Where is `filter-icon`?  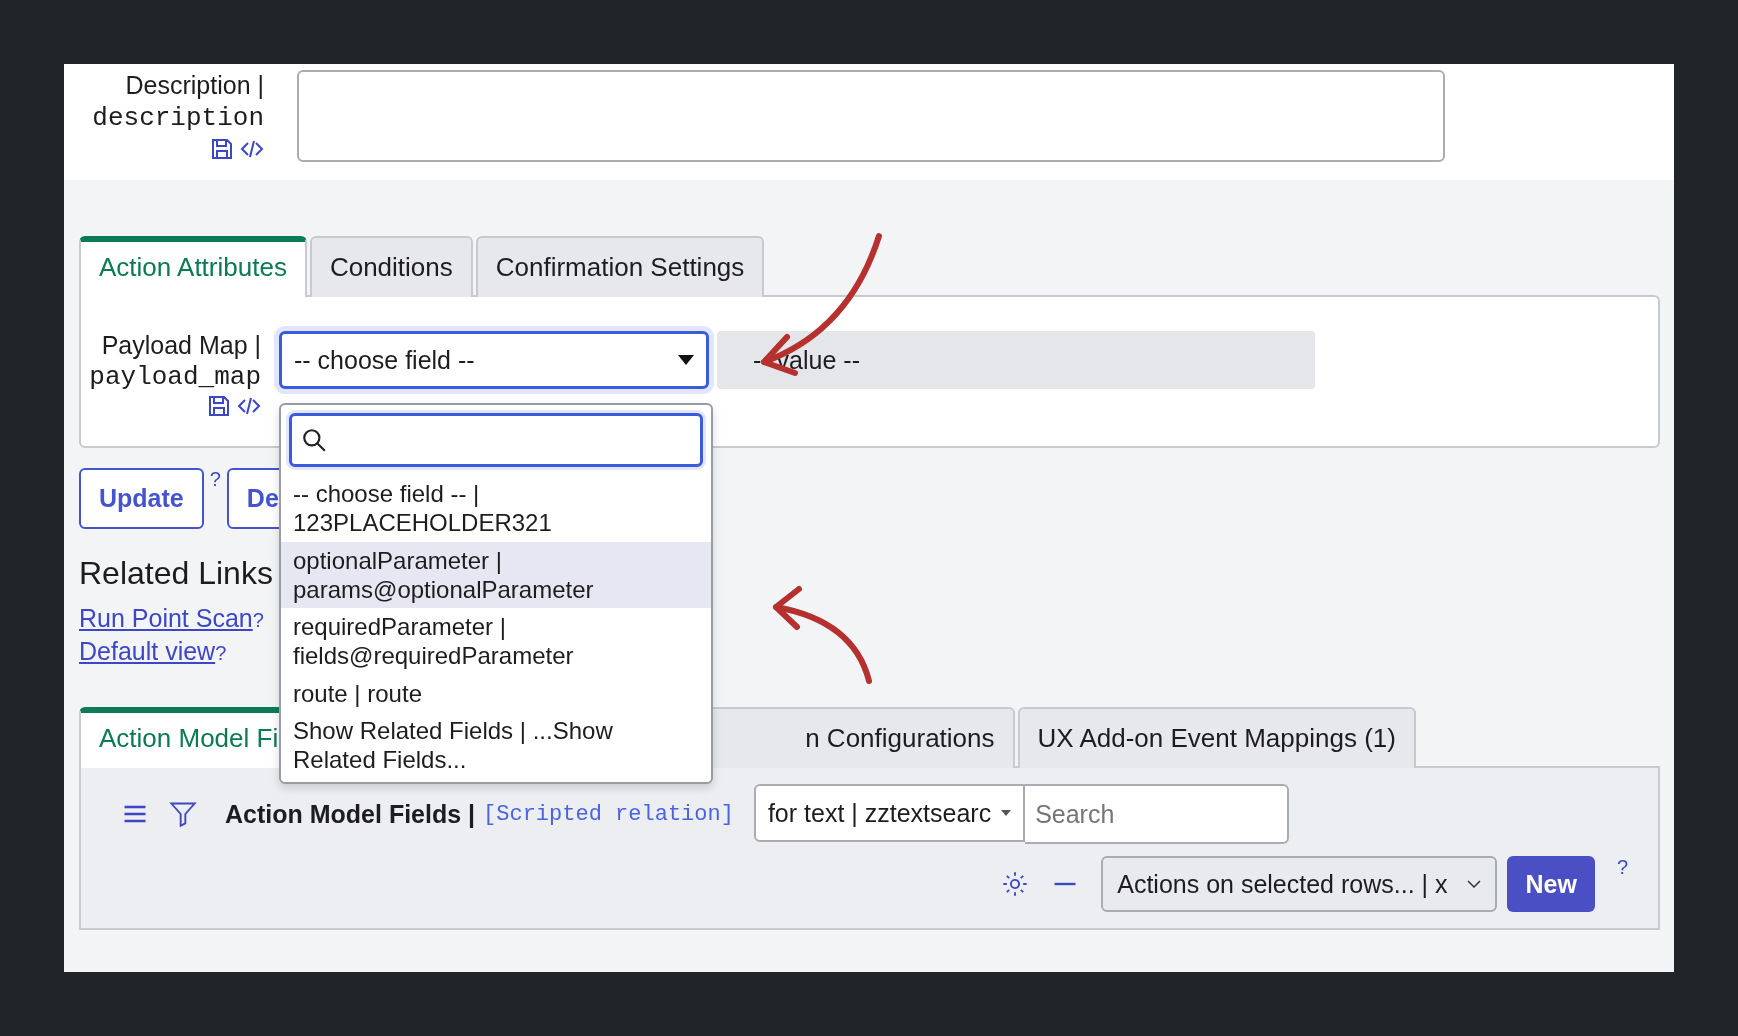
filter-icon is located at coordinates (183, 814).